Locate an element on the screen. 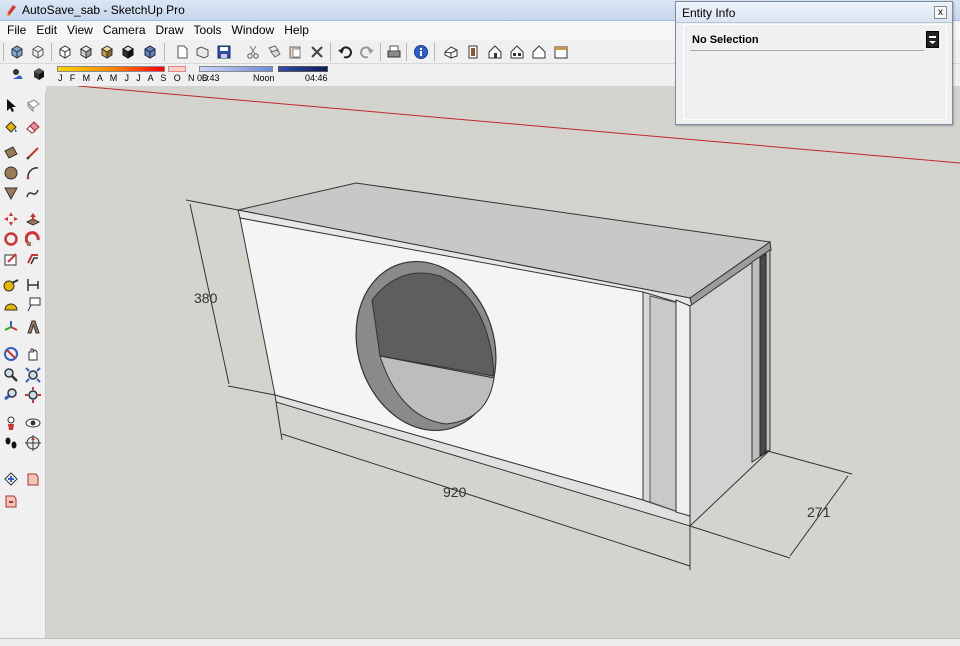  text-icon is located at coordinates (33, 305).